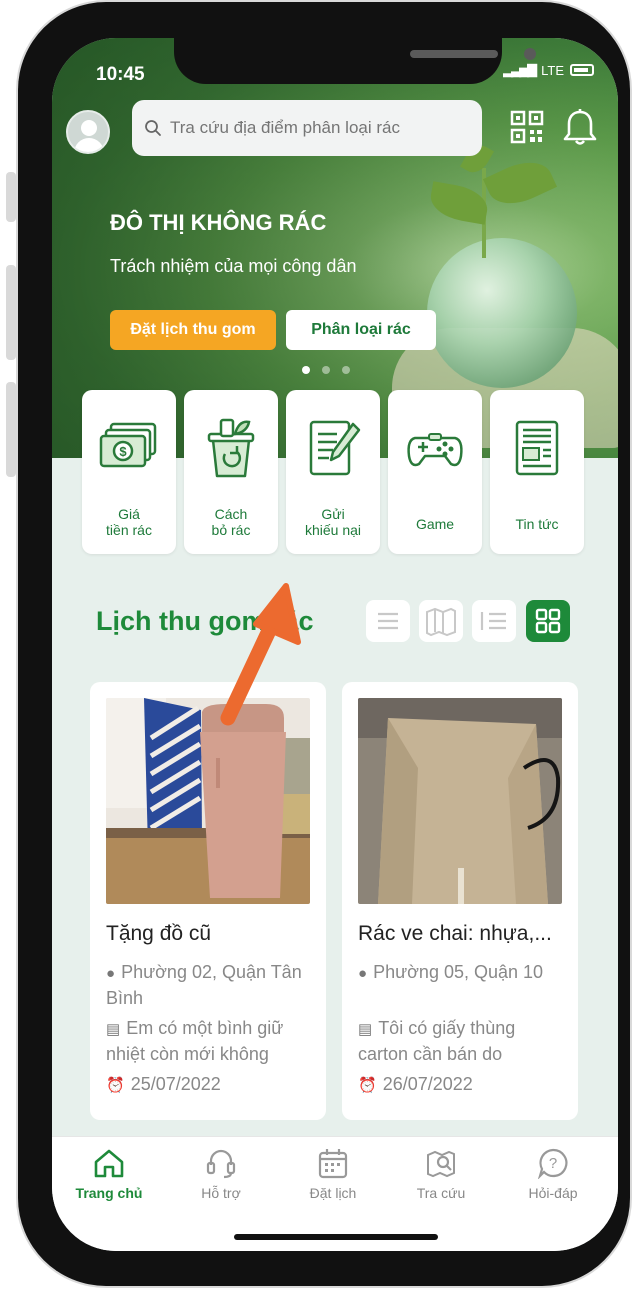 The width and height of the screenshot is (641, 1289). I want to click on status-time: 10:45, so click(120, 74).